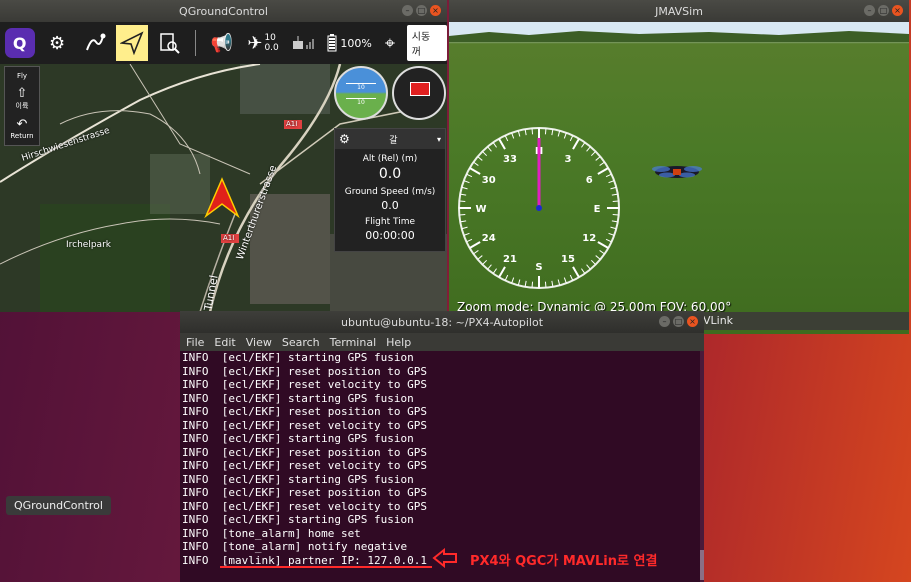 The width and height of the screenshot is (911, 582). What do you see at coordinates (22, 124) in the screenshot?
I see `return-icon: ↶` at bounding box center [22, 124].